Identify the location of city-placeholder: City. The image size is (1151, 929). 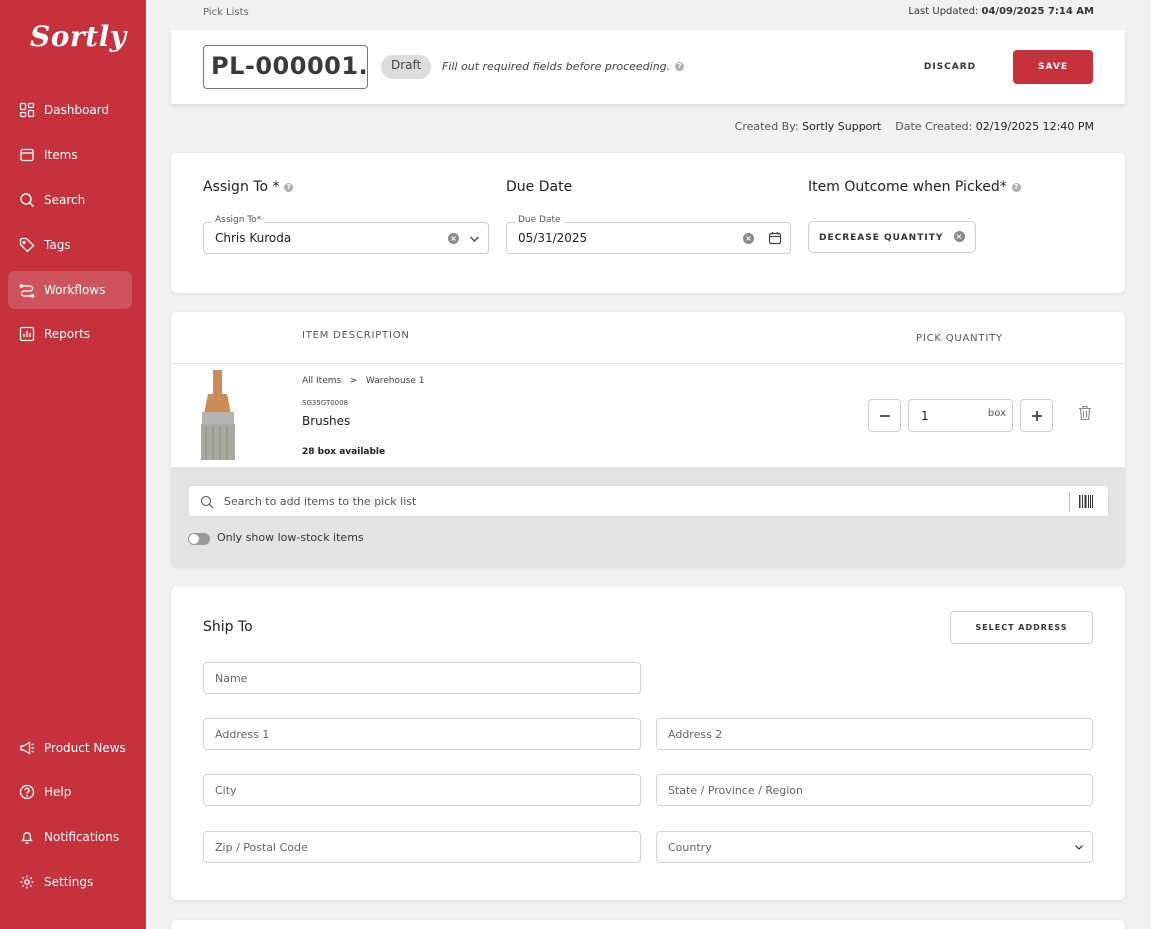
(226, 790).